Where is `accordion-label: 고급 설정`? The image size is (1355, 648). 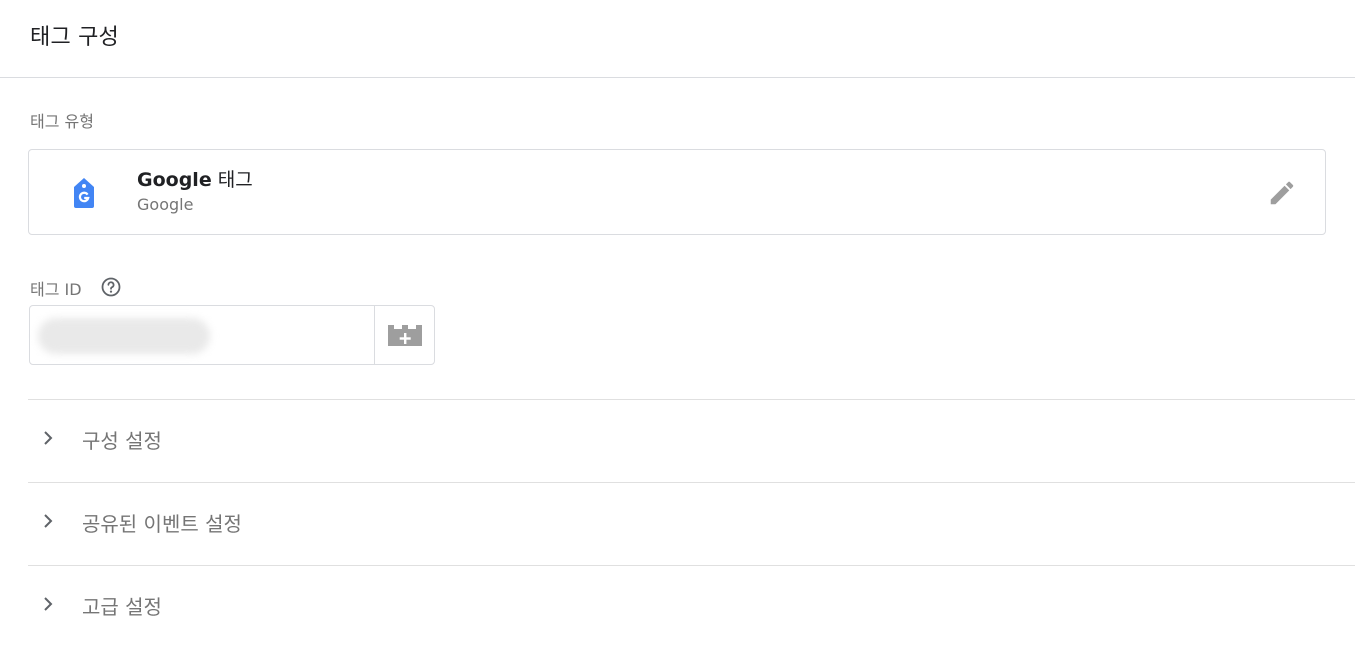 accordion-label: 고급 설정 is located at coordinates (122, 607).